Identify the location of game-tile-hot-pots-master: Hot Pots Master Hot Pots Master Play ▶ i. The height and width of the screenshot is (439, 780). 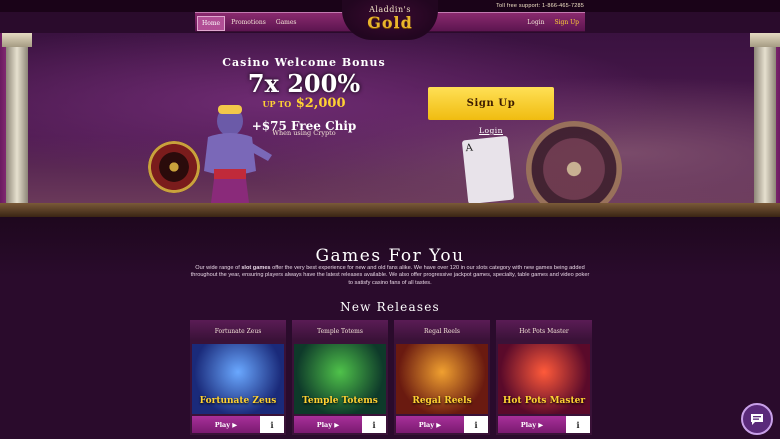
(544, 377).